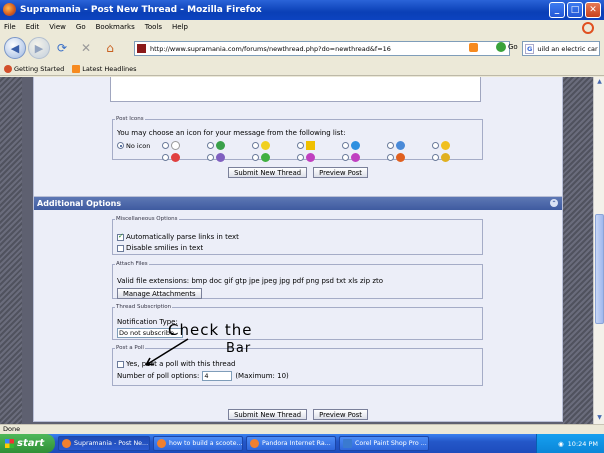 The image size is (604, 453). Describe the element at coordinates (220, 145) in the screenshot. I see `arrow-icon` at that location.